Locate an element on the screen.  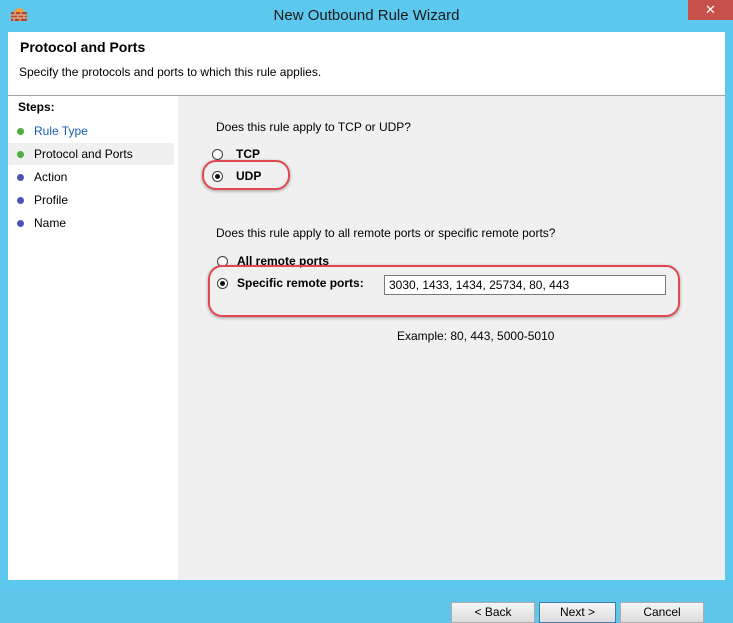
title-bar: New Outbound Rule Wizard ✕ is located at coordinates (366, 16).